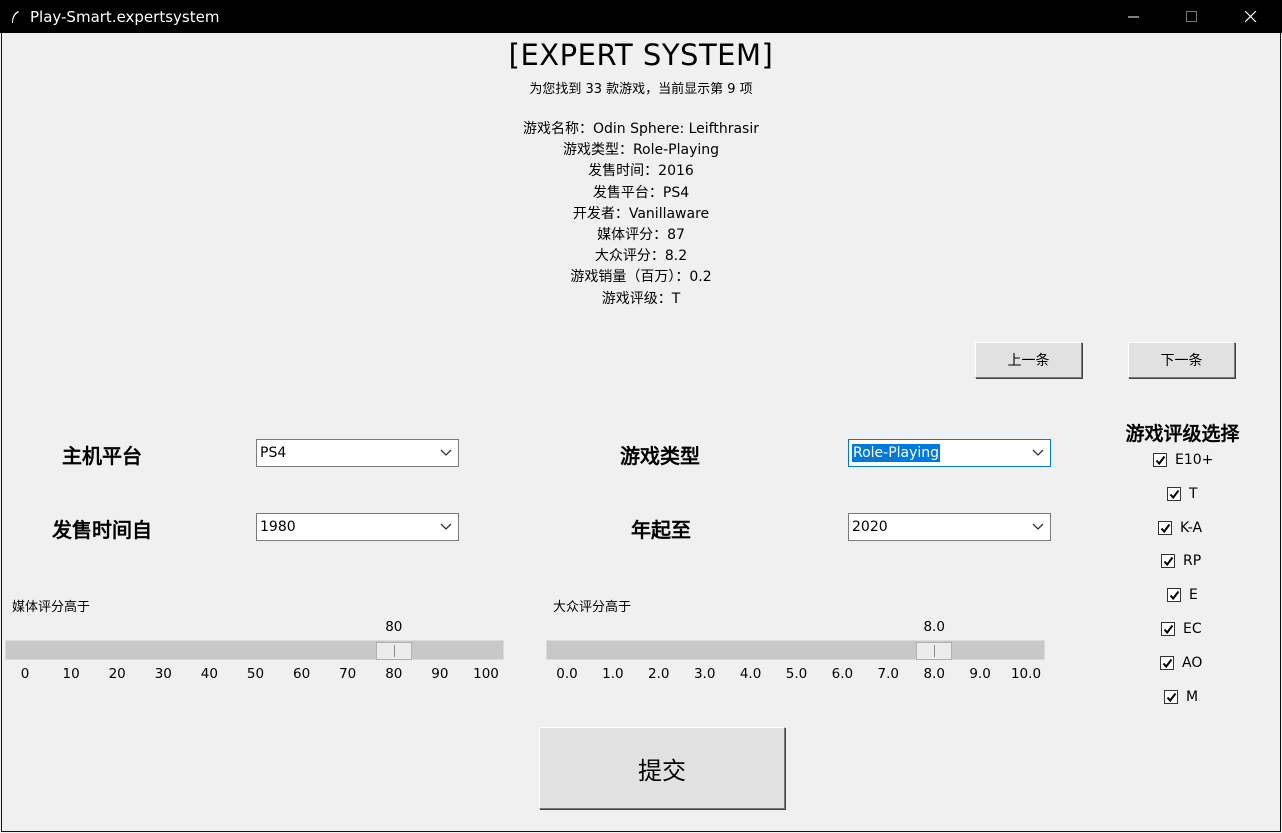 This screenshot has width=1282, height=833. Describe the element at coordinates (1192, 16) in the screenshot. I see `maximize-button` at that location.